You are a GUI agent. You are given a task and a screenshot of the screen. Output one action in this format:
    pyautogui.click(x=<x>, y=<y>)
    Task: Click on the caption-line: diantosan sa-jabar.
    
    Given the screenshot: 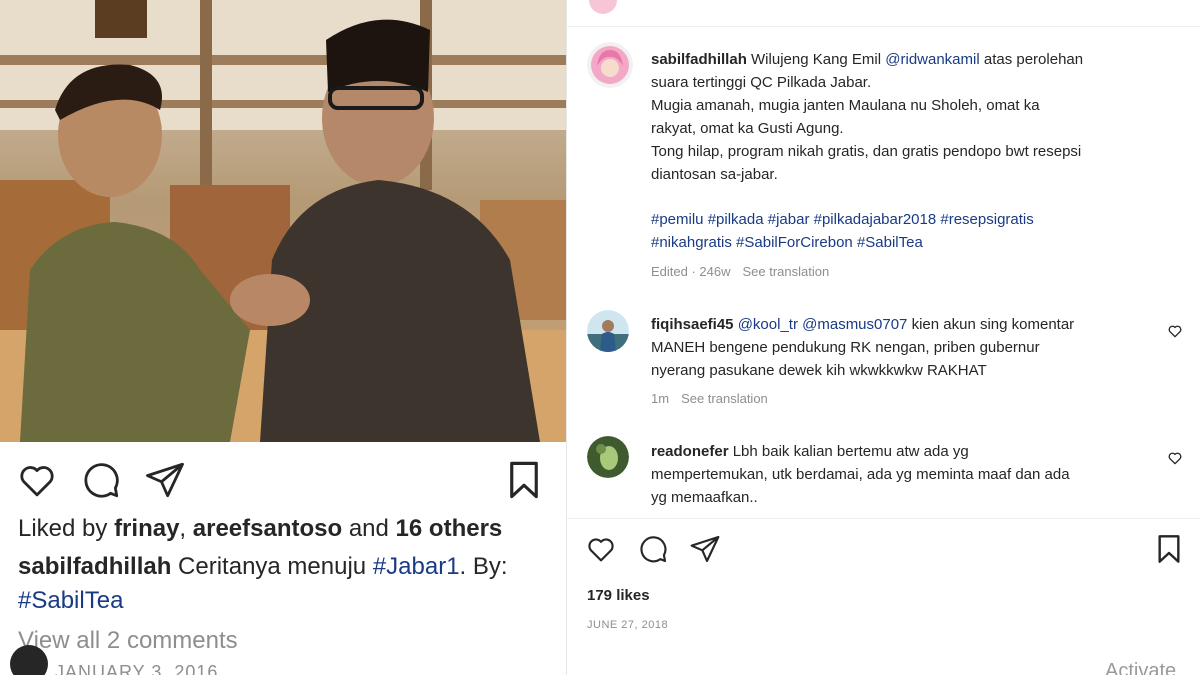 What is the action you would take?
    pyautogui.click(x=714, y=174)
    